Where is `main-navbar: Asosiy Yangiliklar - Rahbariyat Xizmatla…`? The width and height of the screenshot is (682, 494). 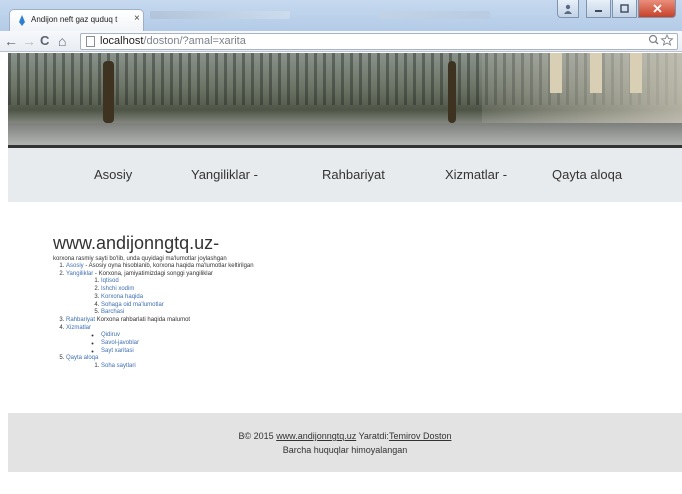 main-navbar: Asosiy Yangiliklar - Rahbariyat Xizmatla… is located at coordinates (345, 175).